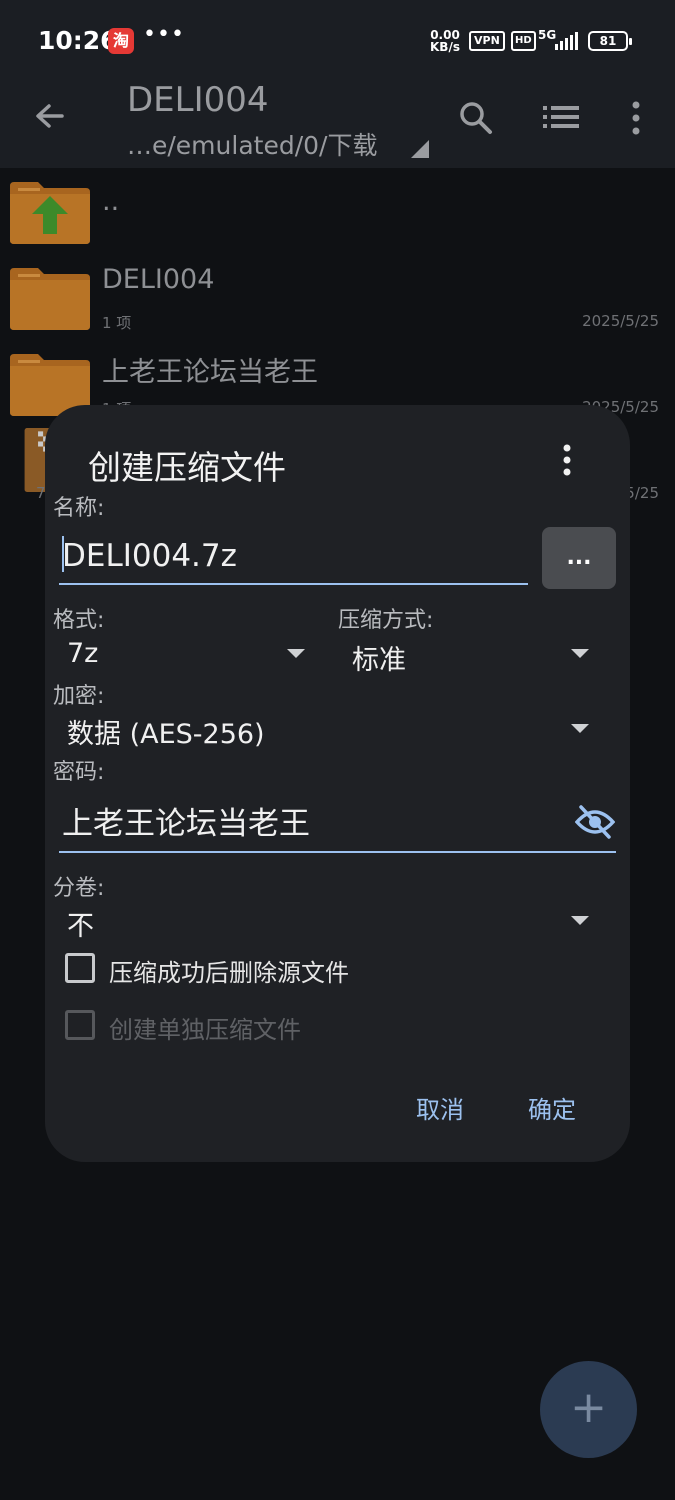  I want to click on folder-icon, so click(50, 299).